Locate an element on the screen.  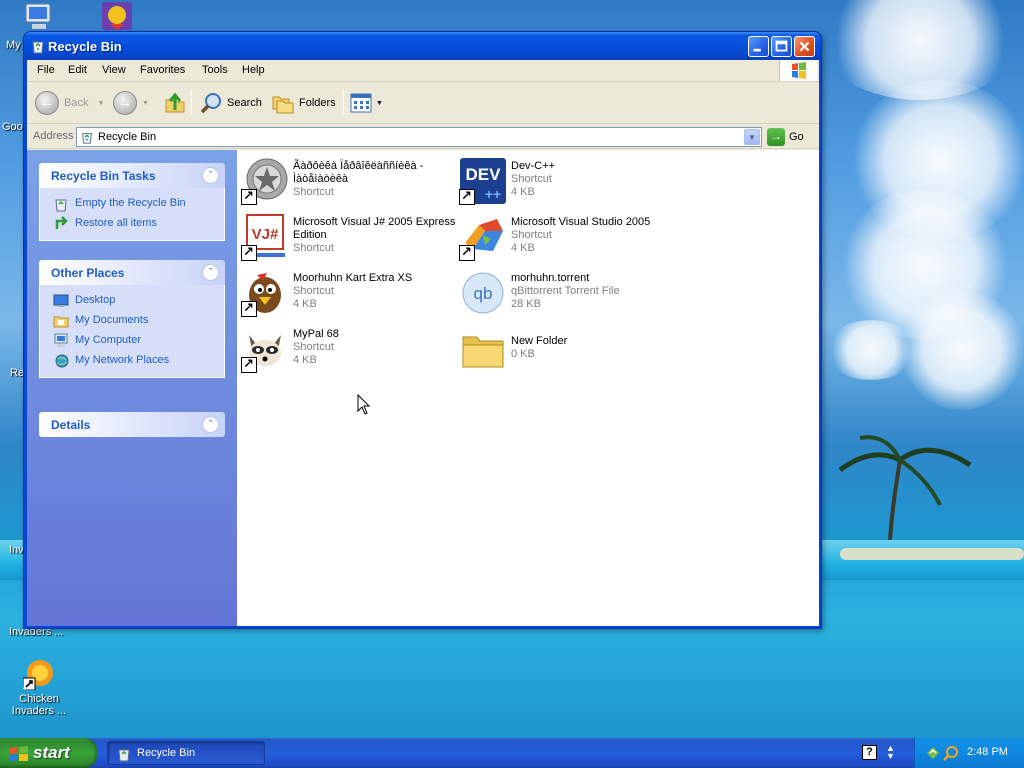
dev-icon-label: DEV is located at coordinates (484, 174).